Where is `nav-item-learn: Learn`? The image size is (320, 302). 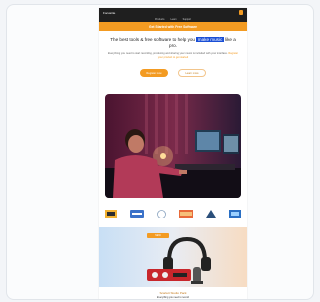
nav-item-learn: Learn is located at coordinates (173, 19).